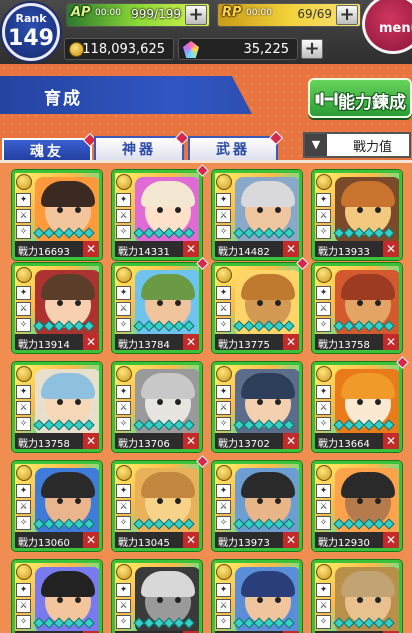 This screenshot has width=412, height=633. Describe the element at coordinates (257, 308) in the screenshot. I see `character-card: ✦ ⚔ ✧ 戰力13775 ✕` at that location.